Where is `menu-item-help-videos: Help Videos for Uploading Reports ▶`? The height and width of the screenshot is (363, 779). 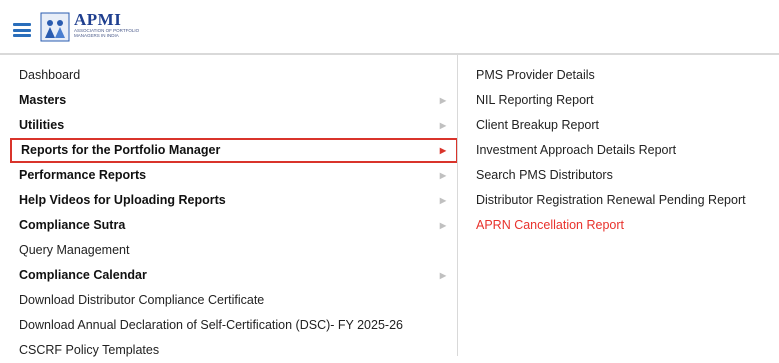 menu-item-help-videos: Help Videos for Uploading Reports ▶ is located at coordinates (234, 200).